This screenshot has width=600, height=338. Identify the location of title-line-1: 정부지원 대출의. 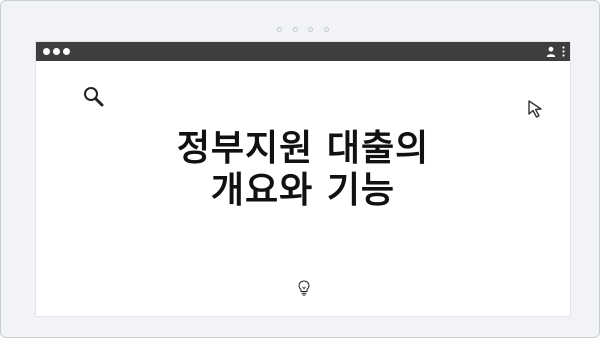
(303, 148).